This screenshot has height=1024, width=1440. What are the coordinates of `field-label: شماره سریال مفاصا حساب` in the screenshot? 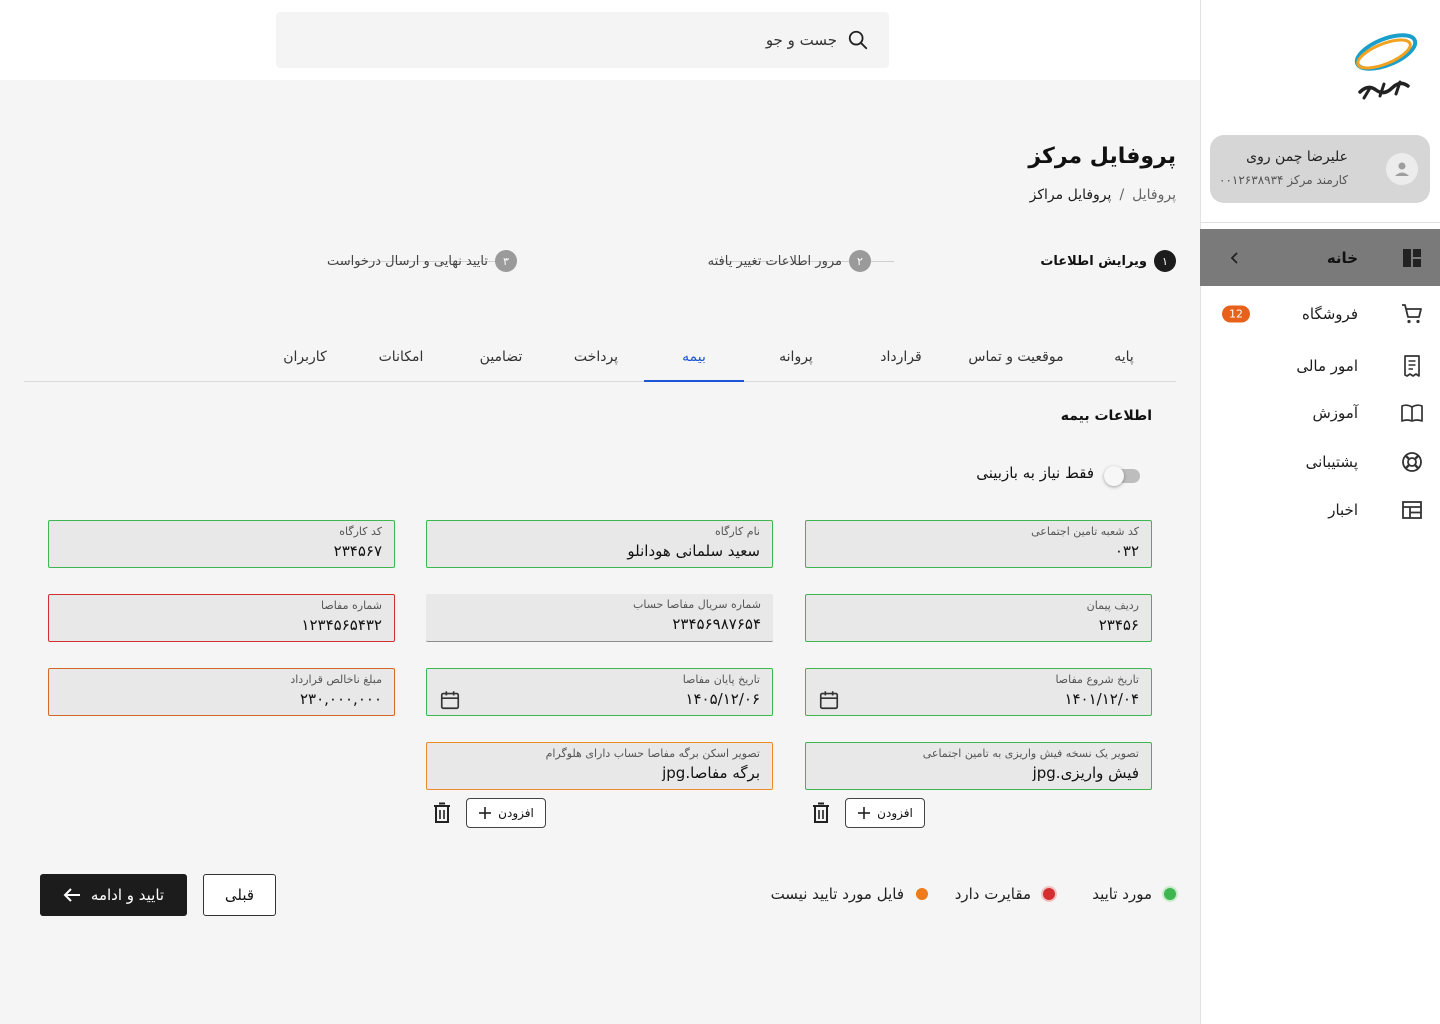 It's located at (696, 604).